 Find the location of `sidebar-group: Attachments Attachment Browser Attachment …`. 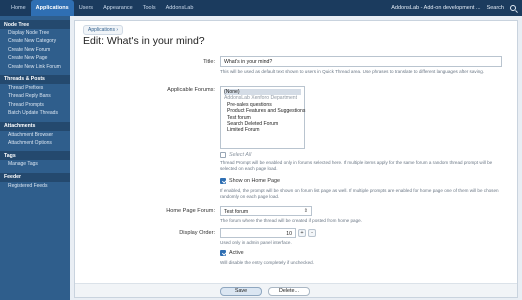

sidebar-group: Attachments Attachment Browser Attachment … is located at coordinates (35, 134).